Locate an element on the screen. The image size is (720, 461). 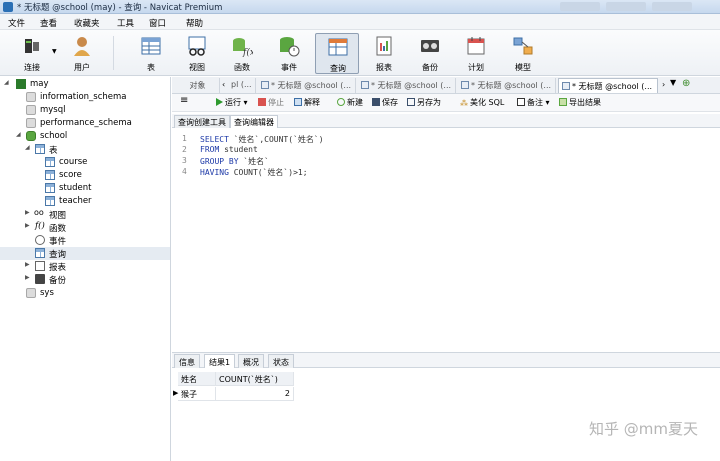
query-button: 查询 is located at coordinates (337, 53).